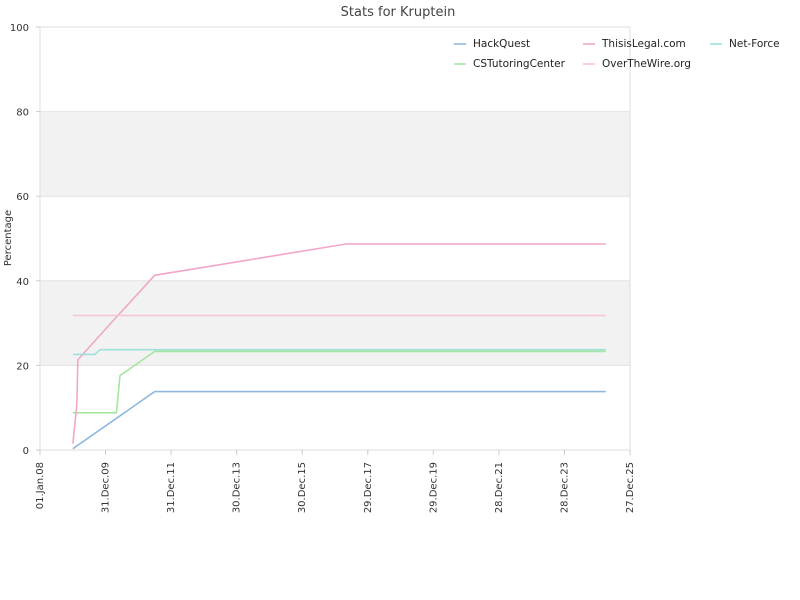 This screenshot has width=800, height=600. I want to click on x-tick-label: 01.Jan.08, so click(40, 485).